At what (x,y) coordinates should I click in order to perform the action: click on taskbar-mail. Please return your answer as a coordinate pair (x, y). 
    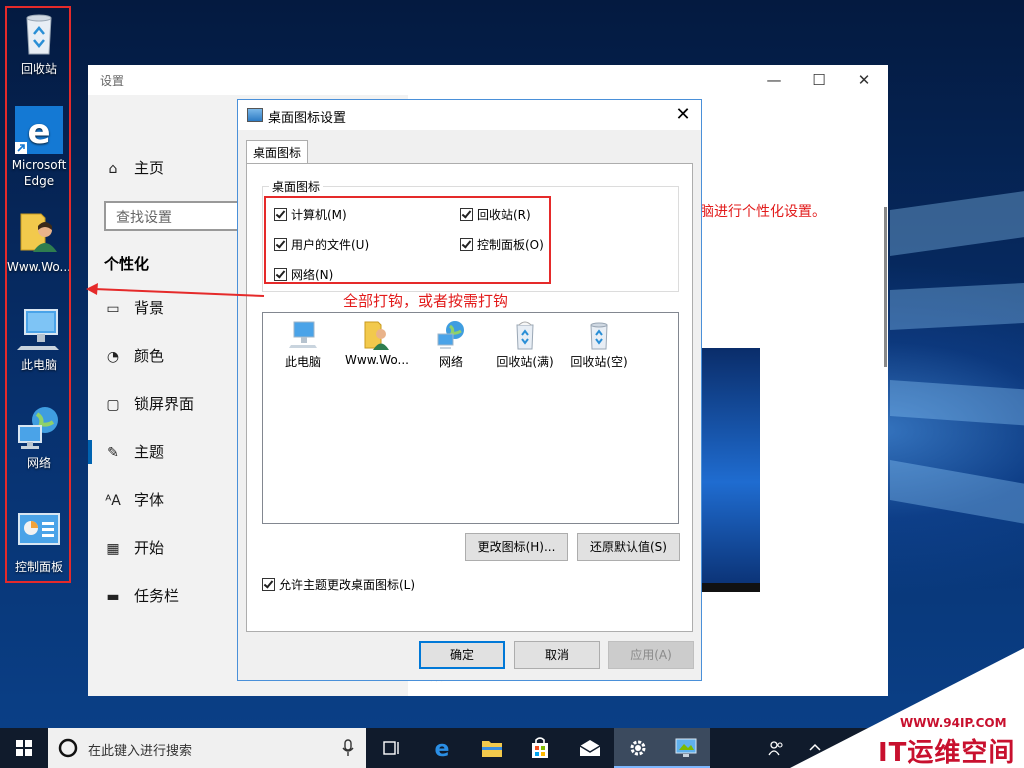
    Looking at the image, I should click on (590, 748).